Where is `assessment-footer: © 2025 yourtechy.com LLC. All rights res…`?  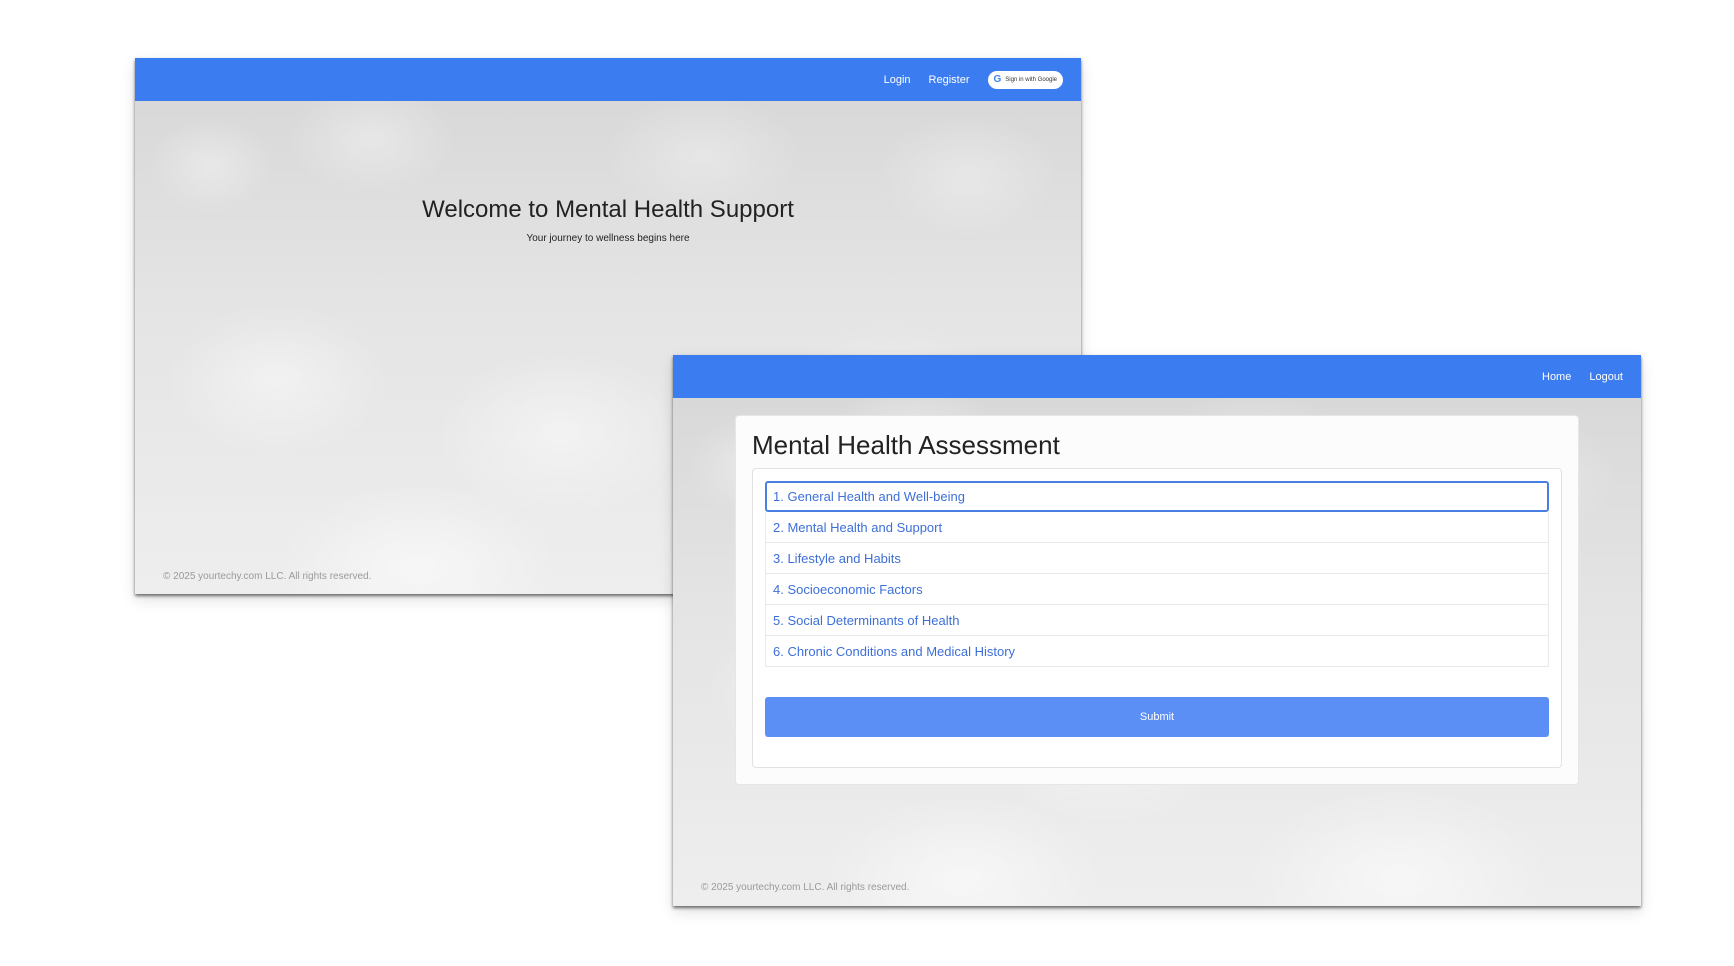
assessment-footer: © 2025 yourtechy.com LLC. All rights res… is located at coordinates (805, 887).